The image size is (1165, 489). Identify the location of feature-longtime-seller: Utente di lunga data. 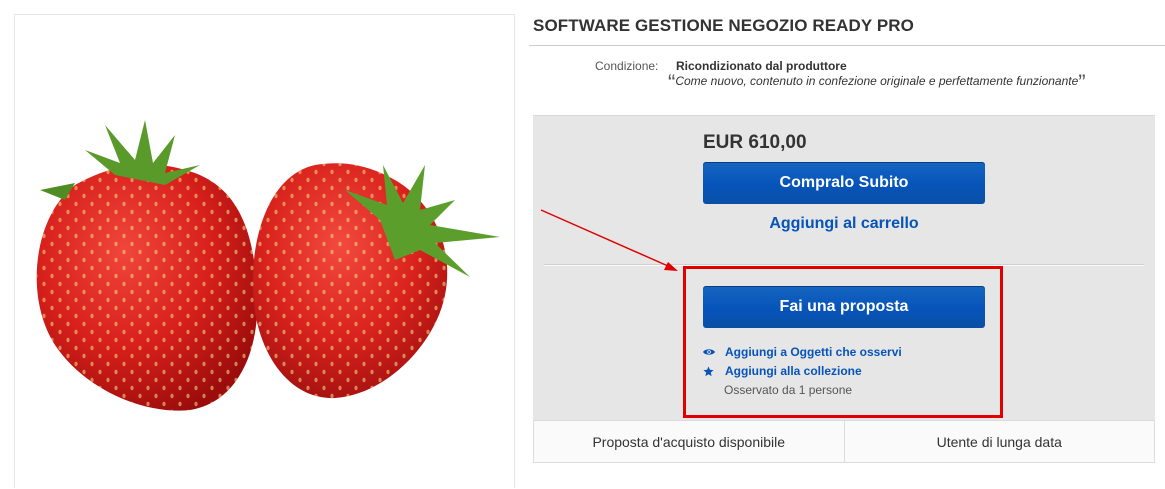
(999, 441).